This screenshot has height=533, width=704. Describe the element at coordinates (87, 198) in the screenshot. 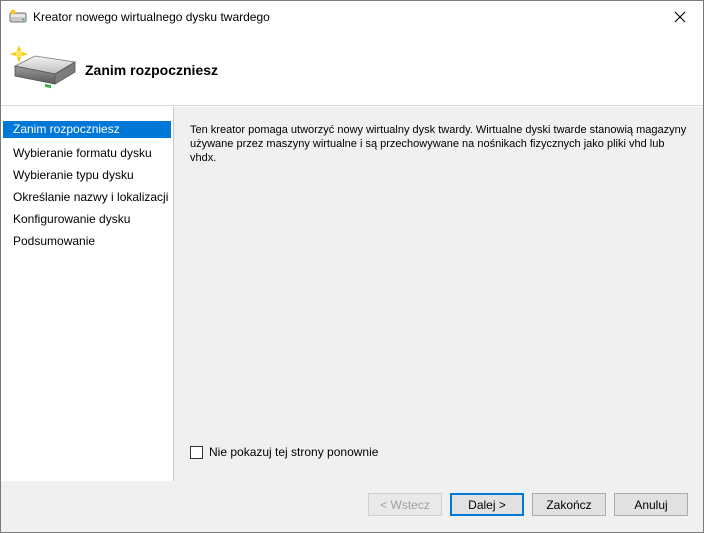

I see `step-name-and-location: Określanie nazwy i lokalizacji` at that location.